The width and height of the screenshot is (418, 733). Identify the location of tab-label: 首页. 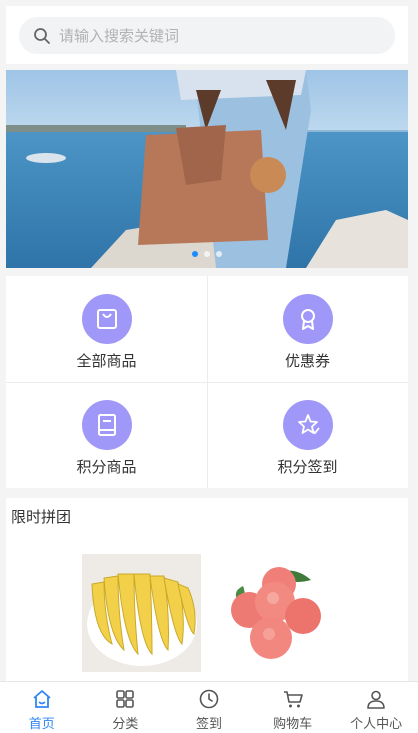
(41, 724).